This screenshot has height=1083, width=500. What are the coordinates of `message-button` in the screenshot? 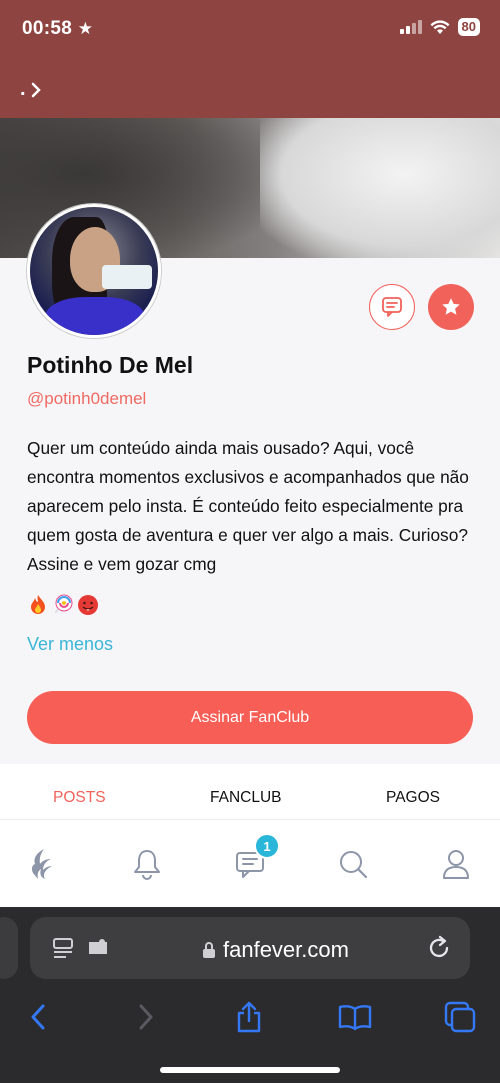 It's located at (392, 307).